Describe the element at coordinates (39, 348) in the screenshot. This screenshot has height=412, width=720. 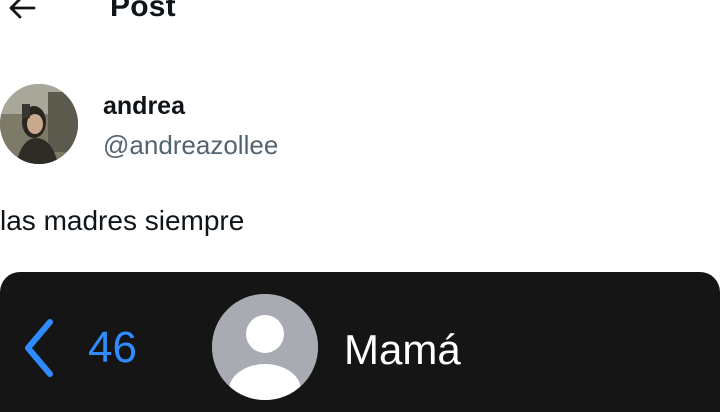
I see `chevron-left-icon` at that location.